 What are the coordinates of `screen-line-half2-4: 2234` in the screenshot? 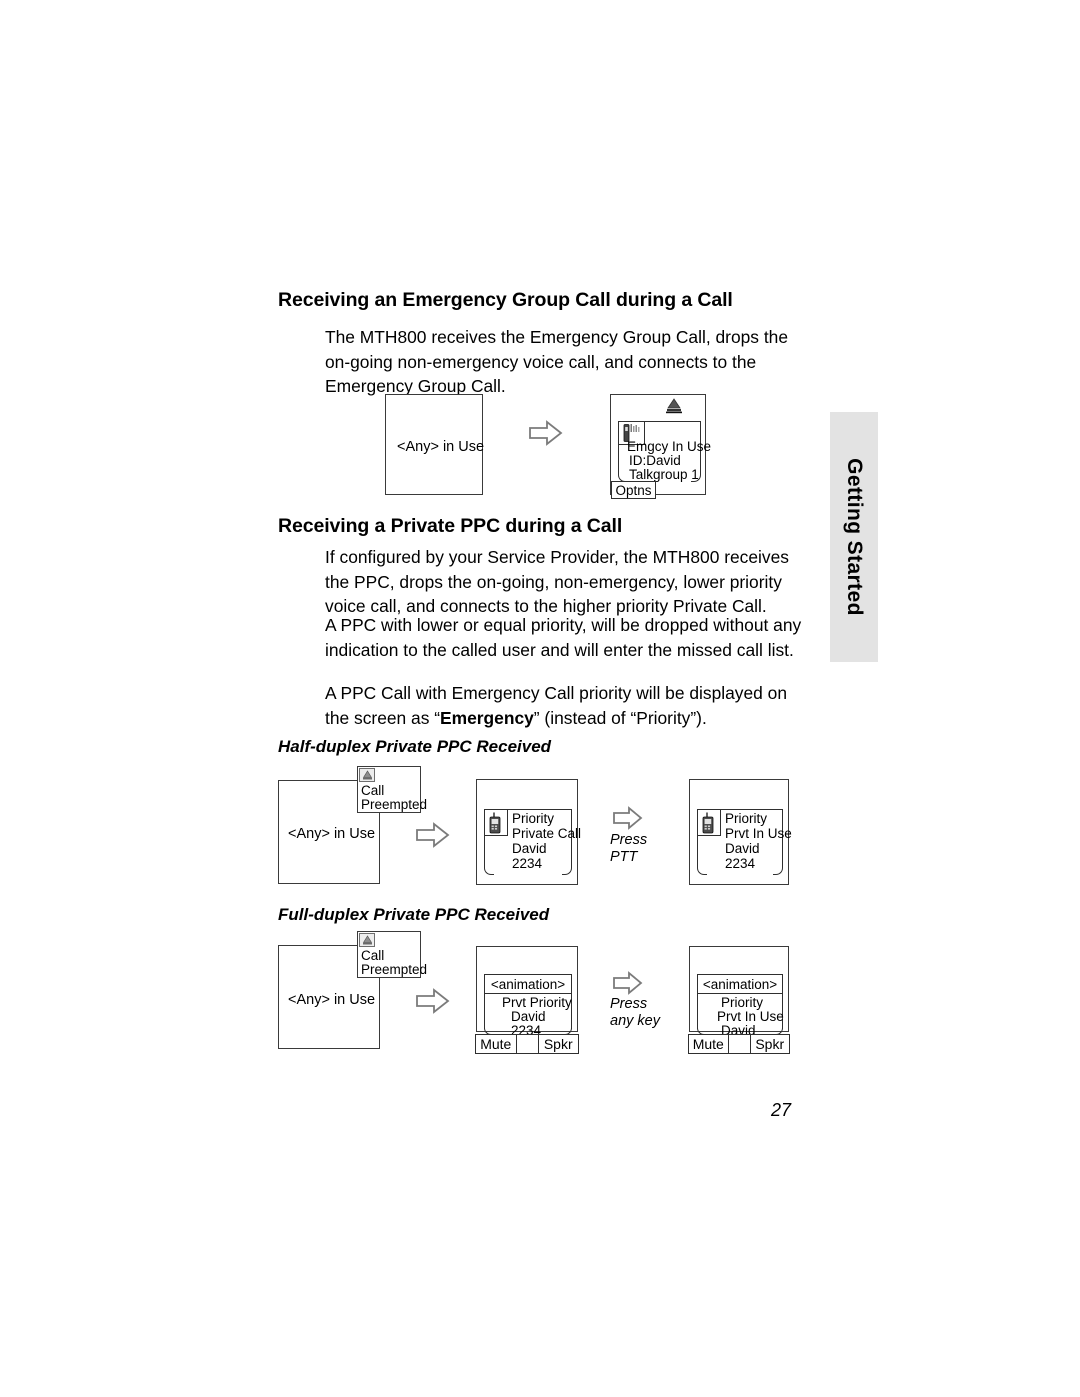 It's located at (527, 863).